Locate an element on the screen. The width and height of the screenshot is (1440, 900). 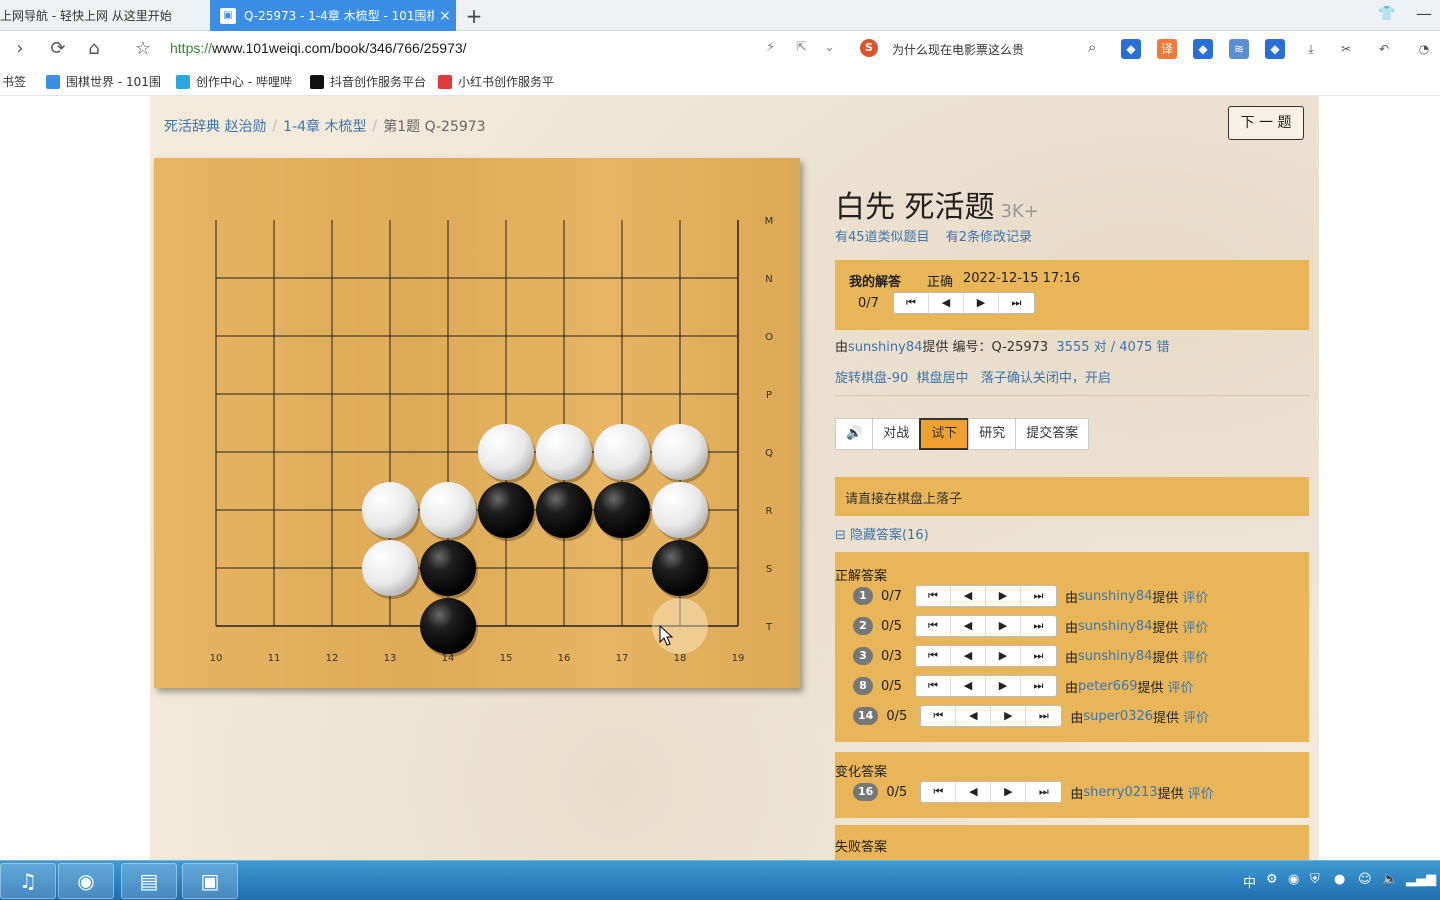
forward-icon: › is located at coordinates (20, 49).